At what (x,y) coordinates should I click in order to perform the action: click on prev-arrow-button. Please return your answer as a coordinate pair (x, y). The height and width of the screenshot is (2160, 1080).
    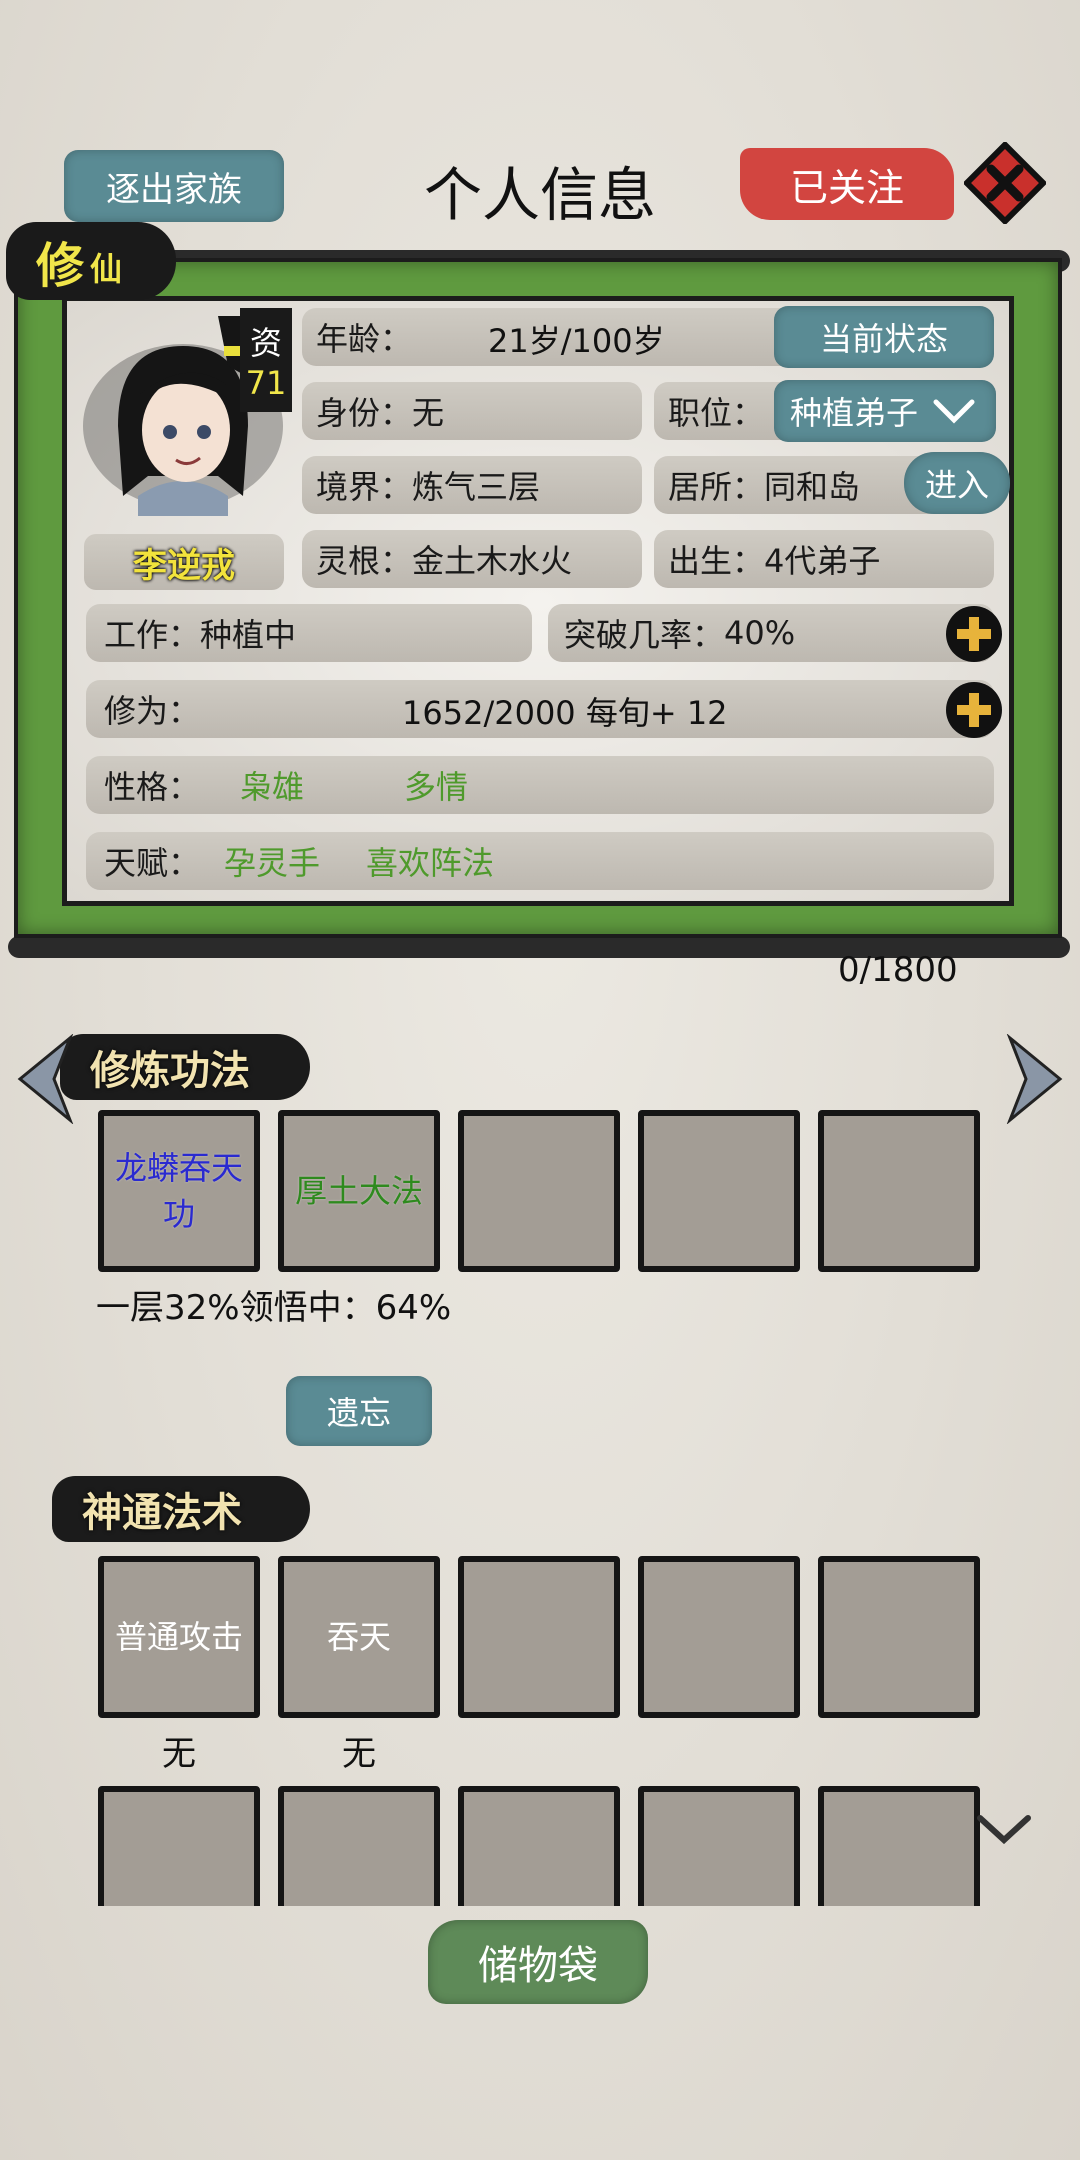
    Looking at the image, I should click on (44, 1079).